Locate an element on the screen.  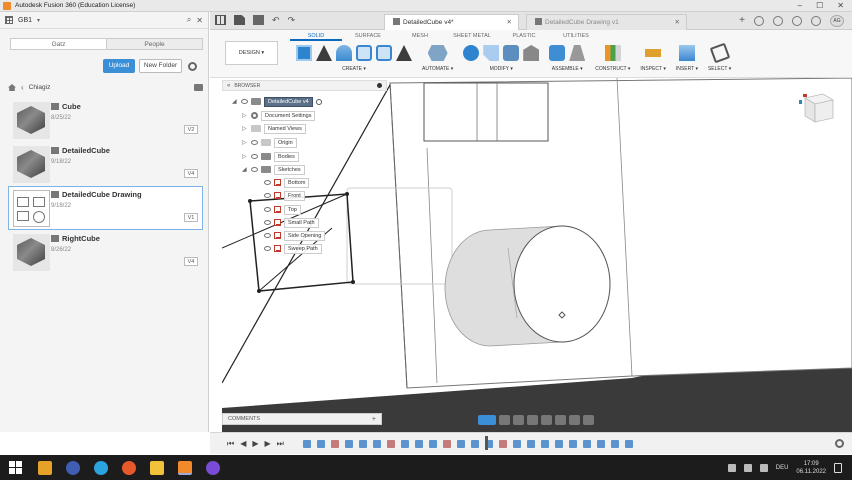
modify-menu: MODIFY ▾ is located at coordinates (501, 69).